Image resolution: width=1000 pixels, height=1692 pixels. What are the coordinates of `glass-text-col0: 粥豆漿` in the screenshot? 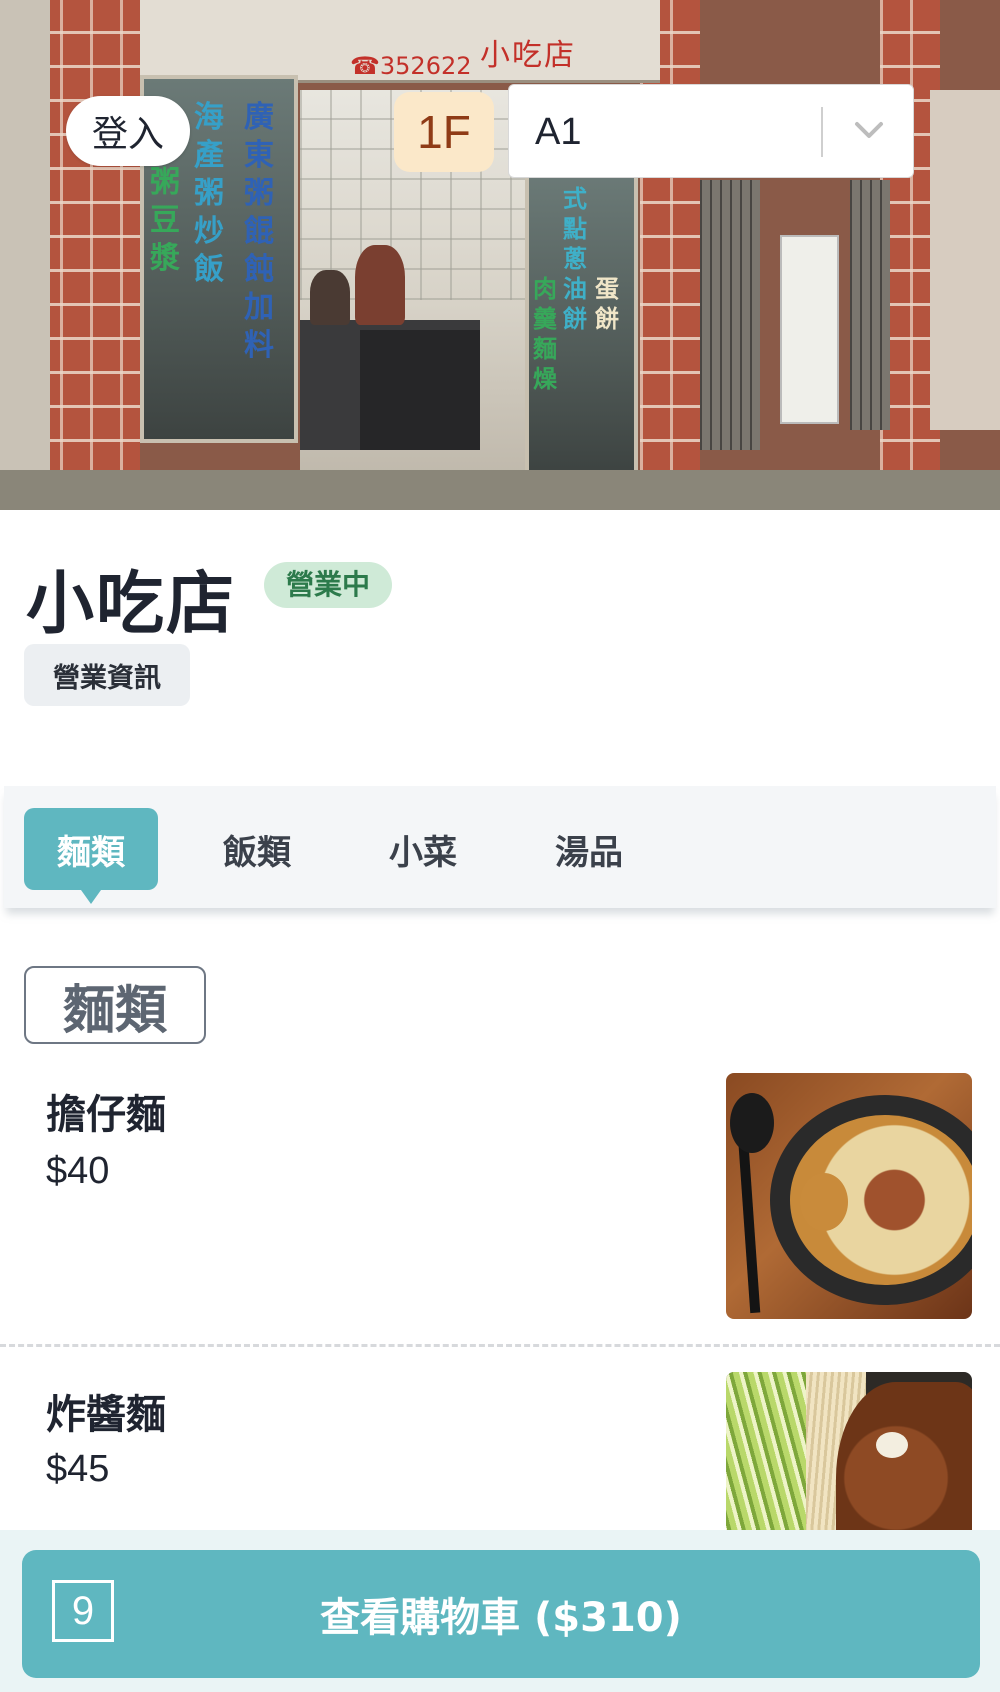 It's located at (165, 220).